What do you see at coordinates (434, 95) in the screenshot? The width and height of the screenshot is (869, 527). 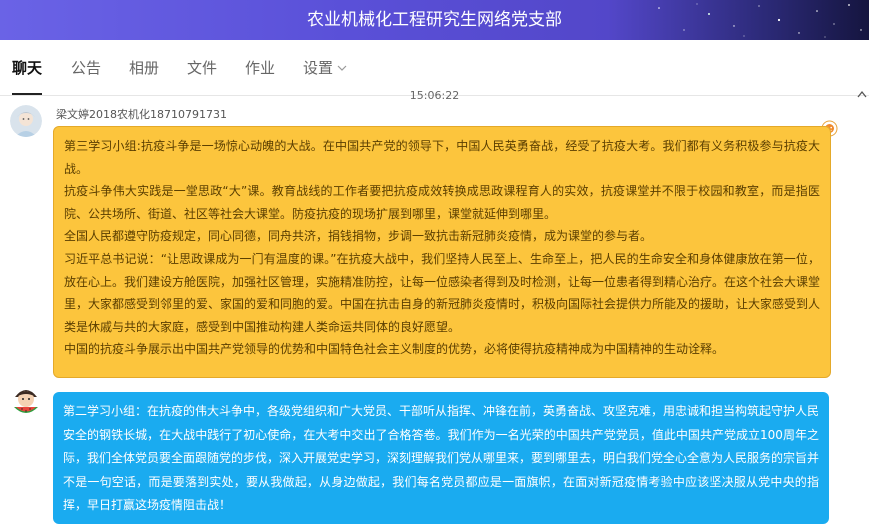 I see `message-timestamp: 15:06:22` at bounding box center [434, 95].